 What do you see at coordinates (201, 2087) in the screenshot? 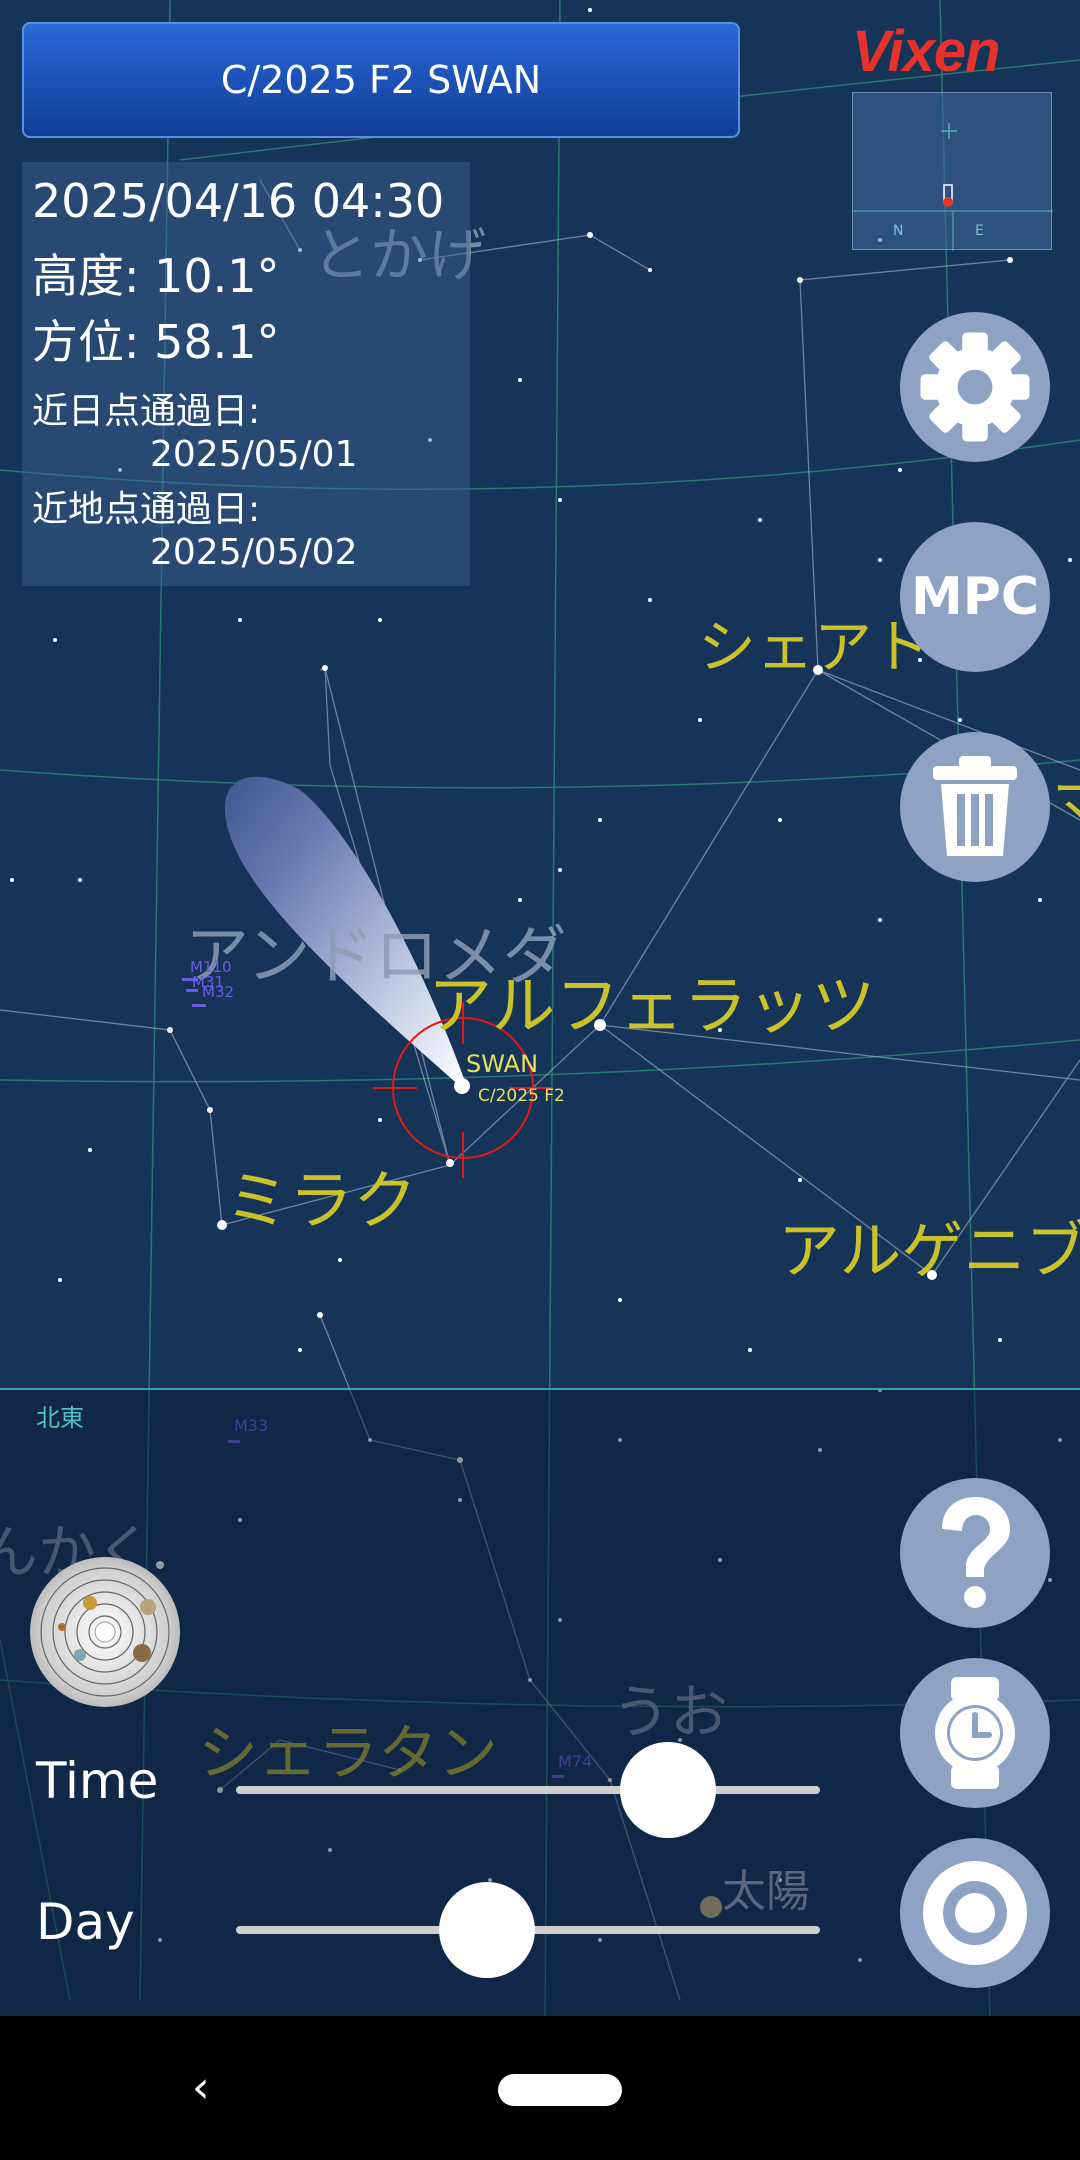
I see `back-chevron-icon: ‹` at bounding box center [201, 2087].